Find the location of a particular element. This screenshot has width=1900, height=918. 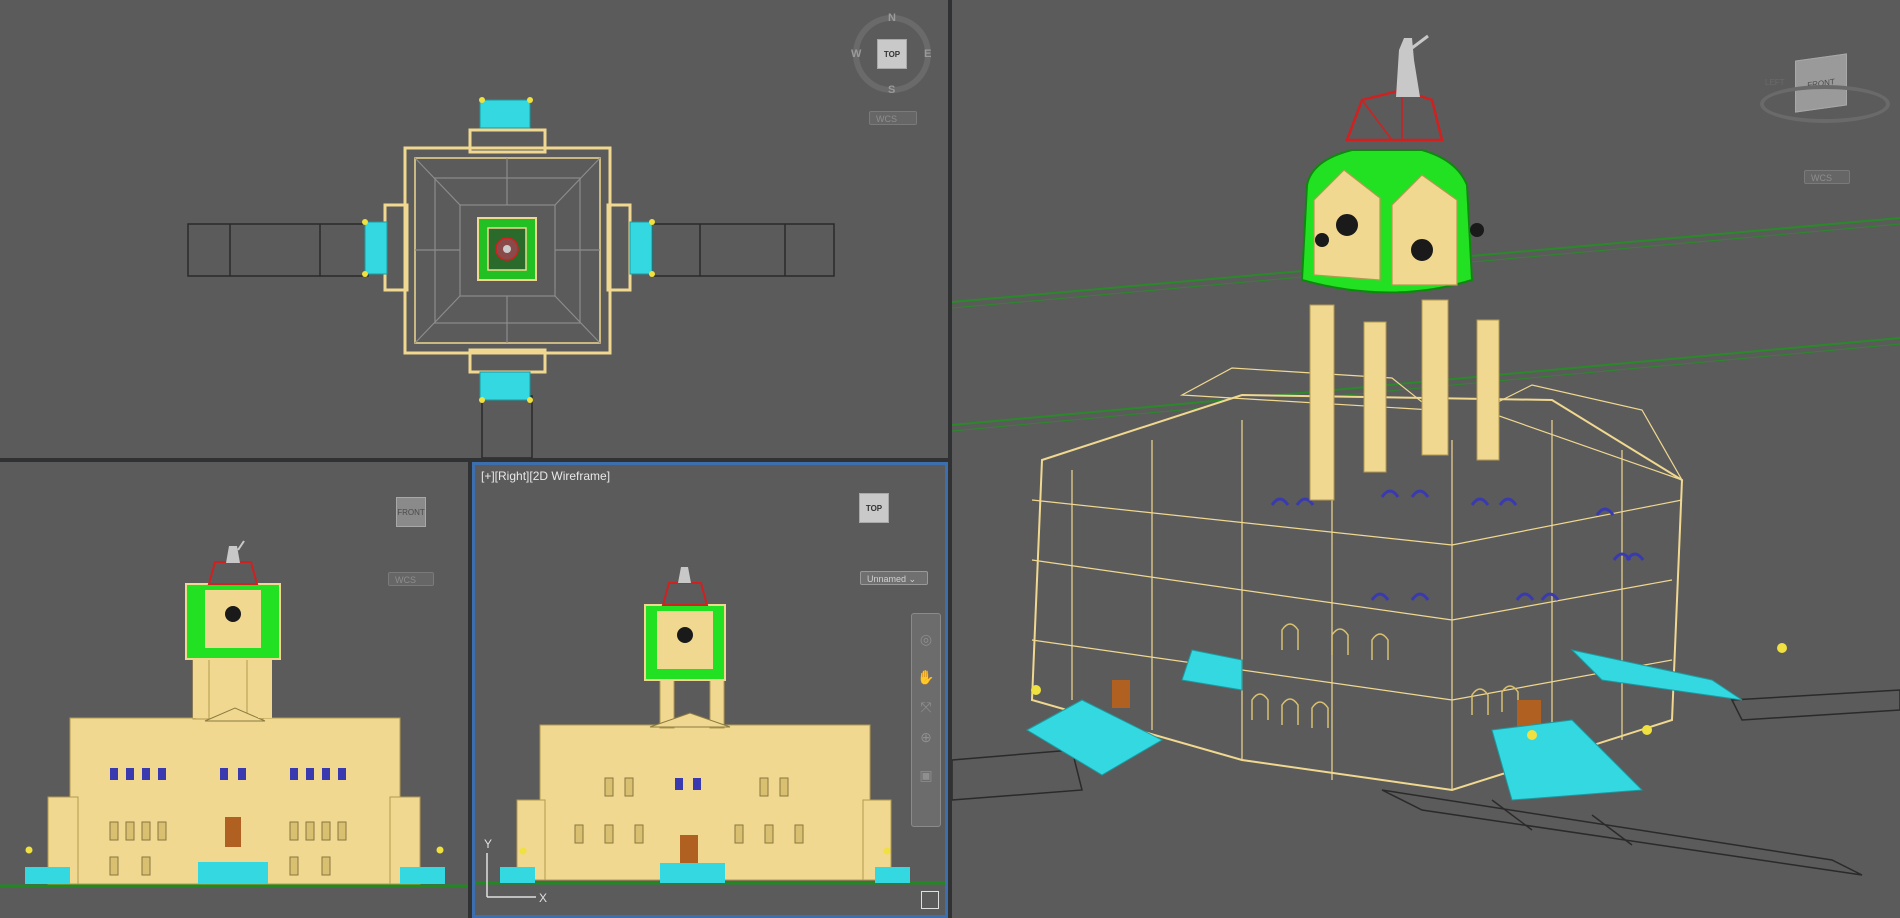

viewport-front: FRONT WCS is located at coordinates (234, 690).